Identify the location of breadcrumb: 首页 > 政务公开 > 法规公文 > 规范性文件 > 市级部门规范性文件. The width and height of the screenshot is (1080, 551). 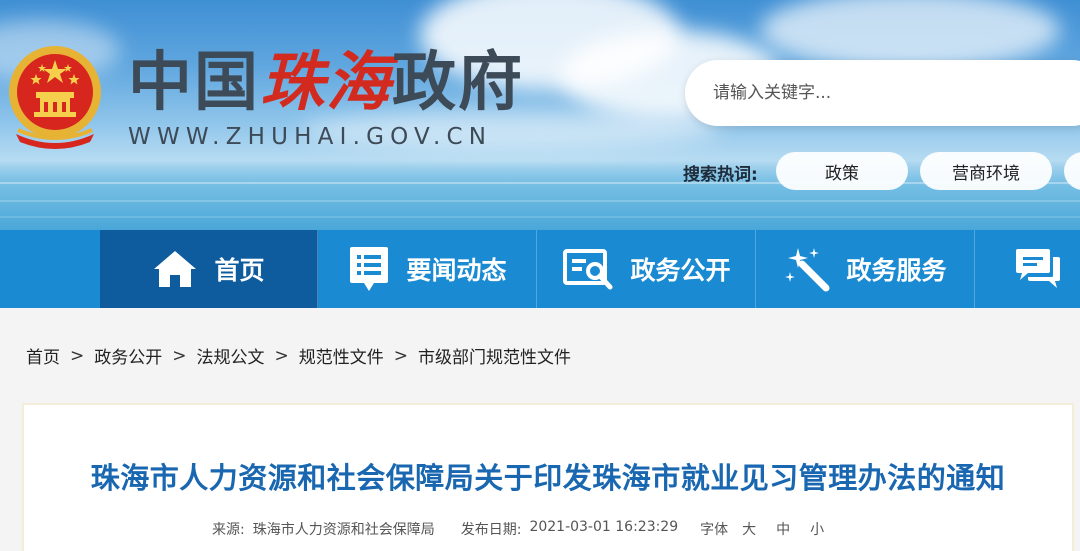
(298, 356).